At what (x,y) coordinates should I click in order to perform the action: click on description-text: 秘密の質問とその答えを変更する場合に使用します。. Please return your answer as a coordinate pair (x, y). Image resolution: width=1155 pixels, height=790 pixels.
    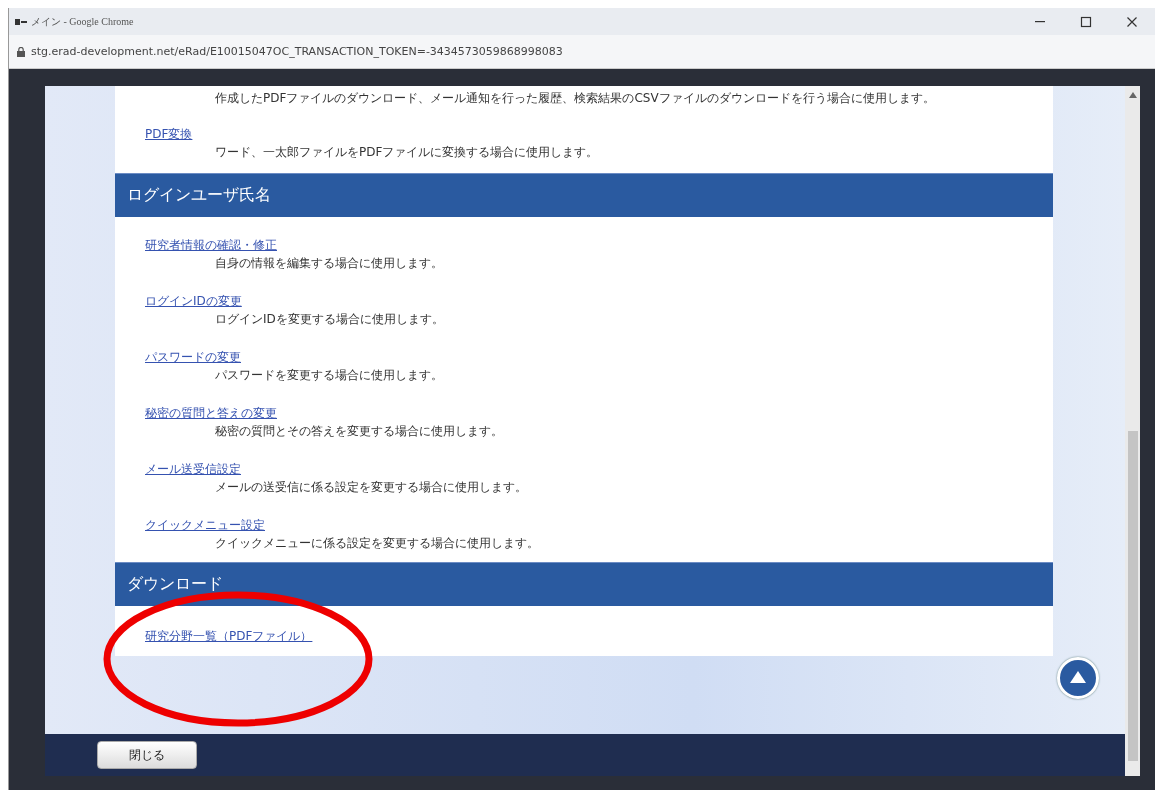
    Looking at the image, I should click on (358, 431).